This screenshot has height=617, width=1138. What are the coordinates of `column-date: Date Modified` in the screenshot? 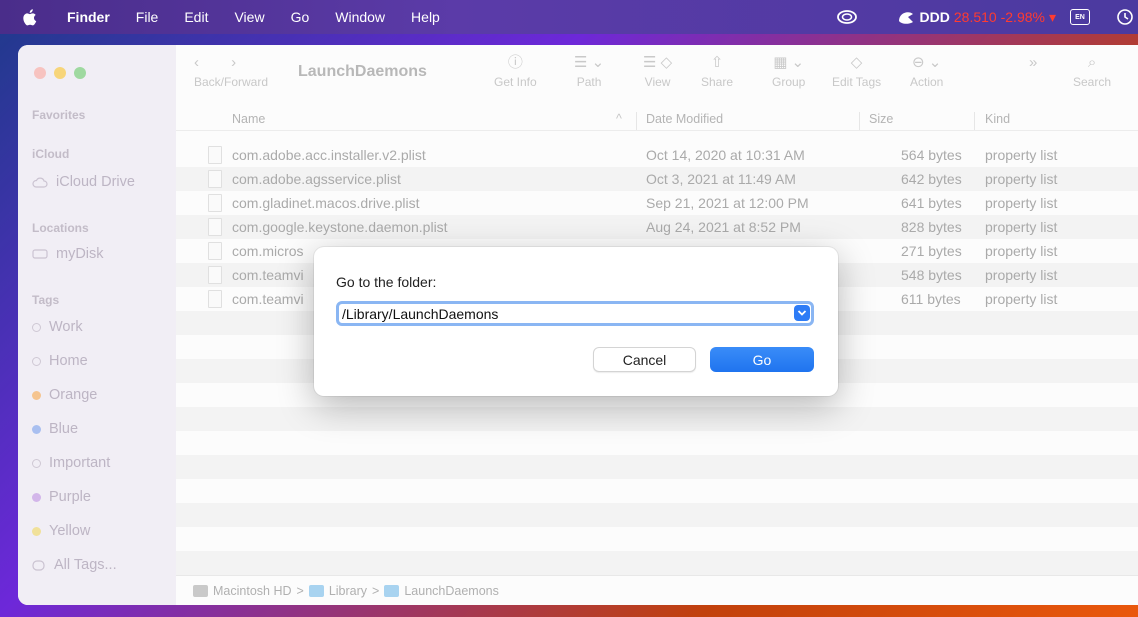 It's located at (684, 119).